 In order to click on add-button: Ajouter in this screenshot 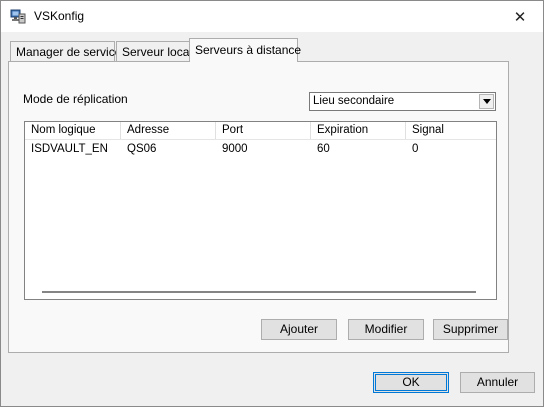, I will do `click(299, 329)`.